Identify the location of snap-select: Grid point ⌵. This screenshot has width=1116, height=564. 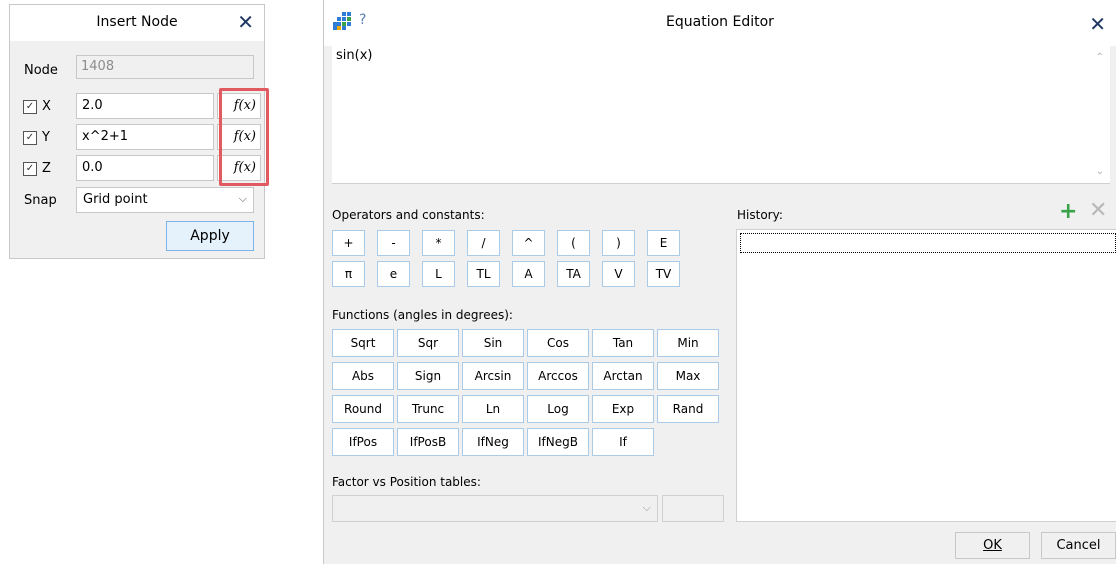
(165, 200).